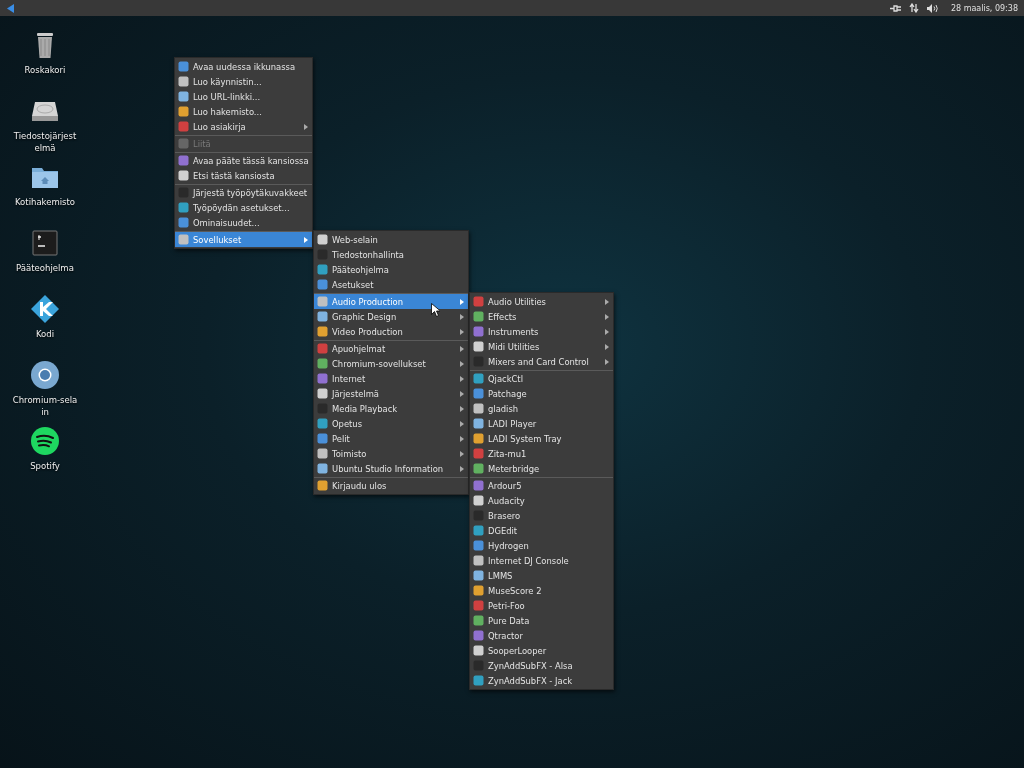  Describe the element at coordinates (541, 301) in the screenshot. I see `menu-item: Audio Utilities` at that location.